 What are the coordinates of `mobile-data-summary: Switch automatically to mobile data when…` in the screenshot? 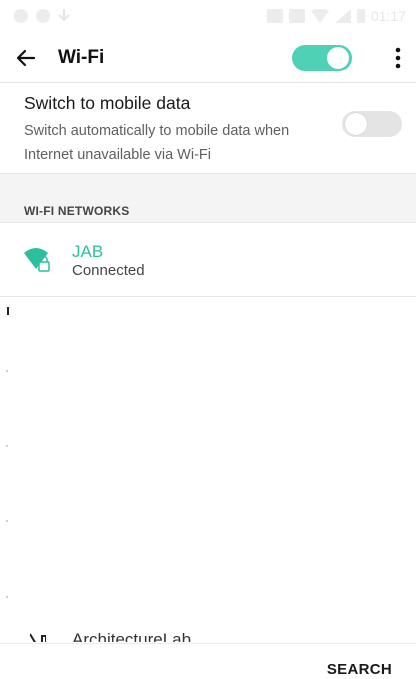 It's located at (157, 143).